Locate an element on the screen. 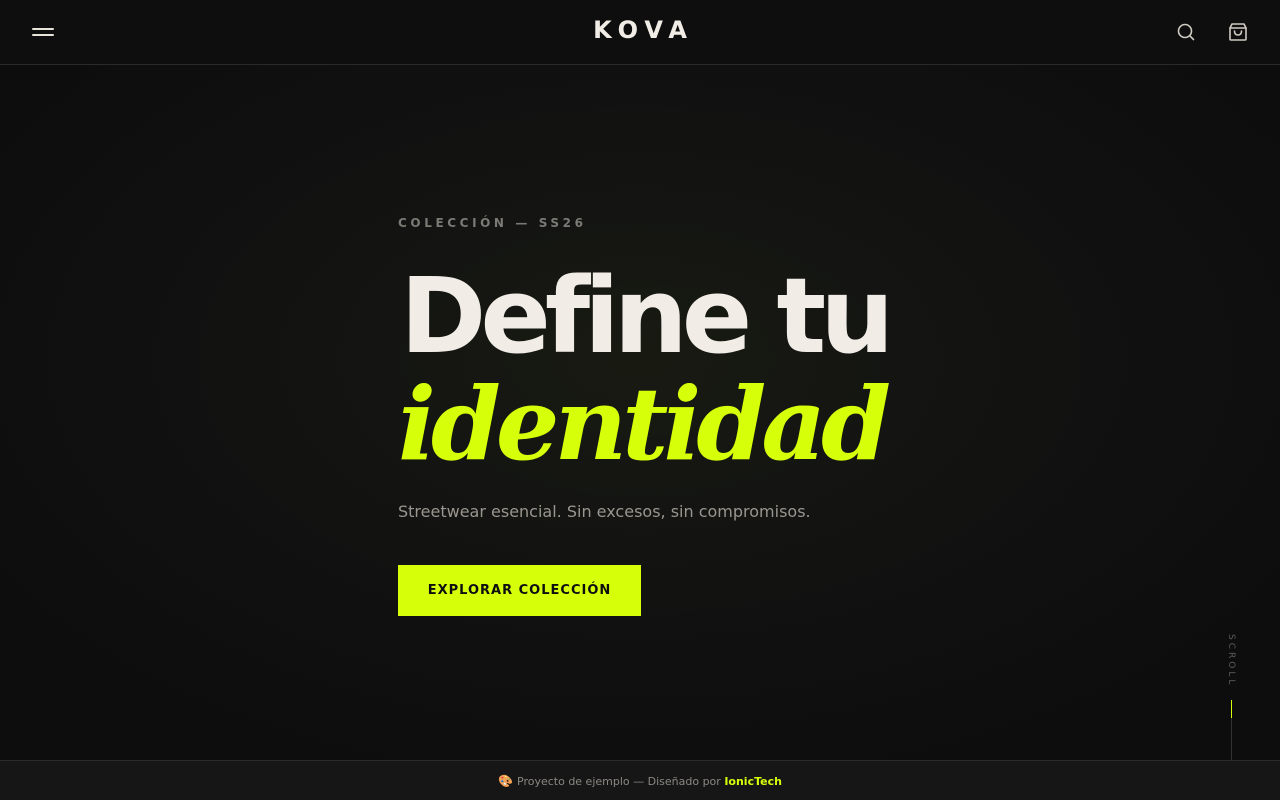 The image size is (1280, 800). brand-logo: KOVA is located at coordinates (643, 30).